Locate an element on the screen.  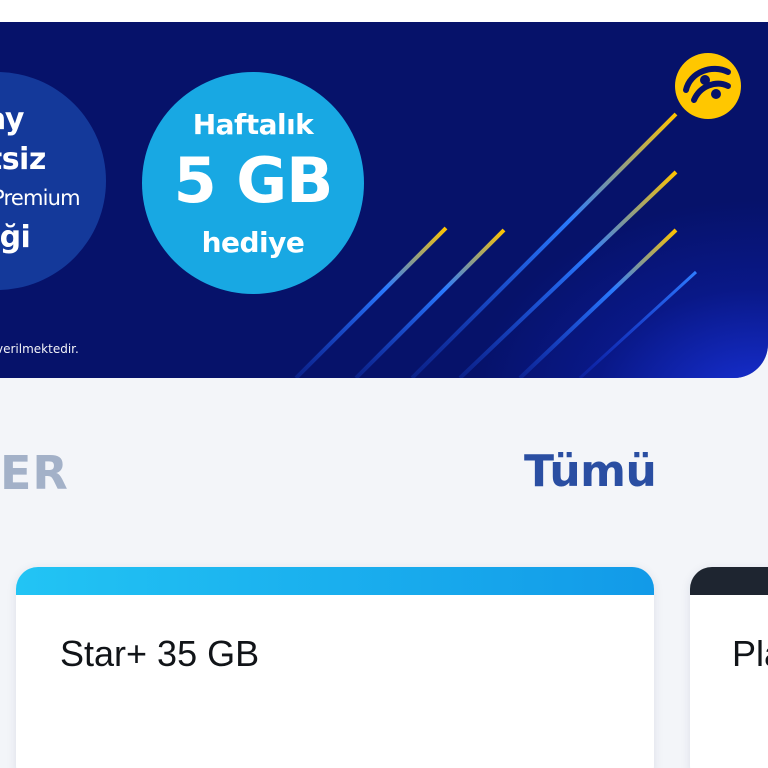
offer-amount: 5 GB is located at coordinates (253, 180).